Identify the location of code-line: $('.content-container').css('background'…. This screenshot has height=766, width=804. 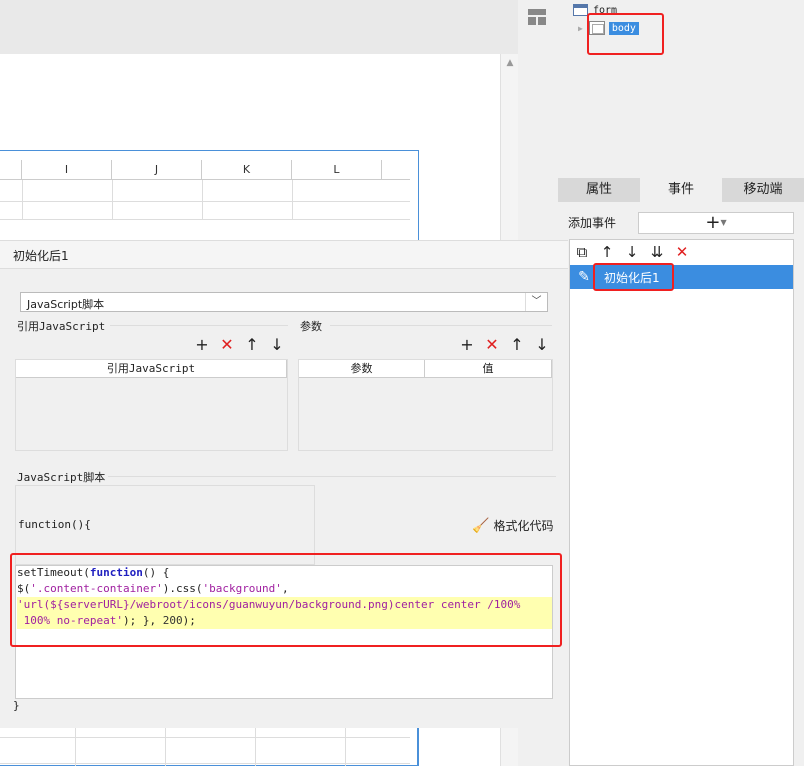
(153, 588).